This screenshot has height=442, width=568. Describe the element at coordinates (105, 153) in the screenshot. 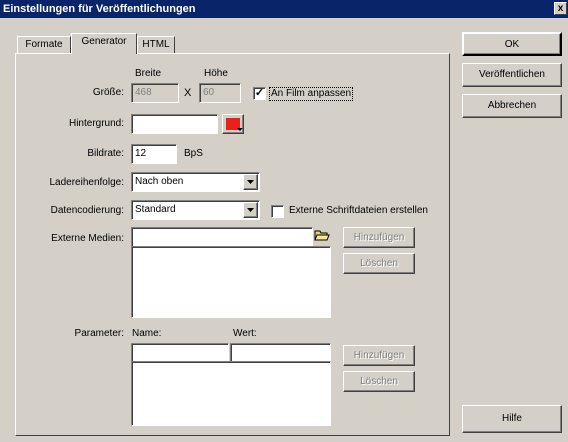

I see `framerate-label: Bildrate:` at that location.